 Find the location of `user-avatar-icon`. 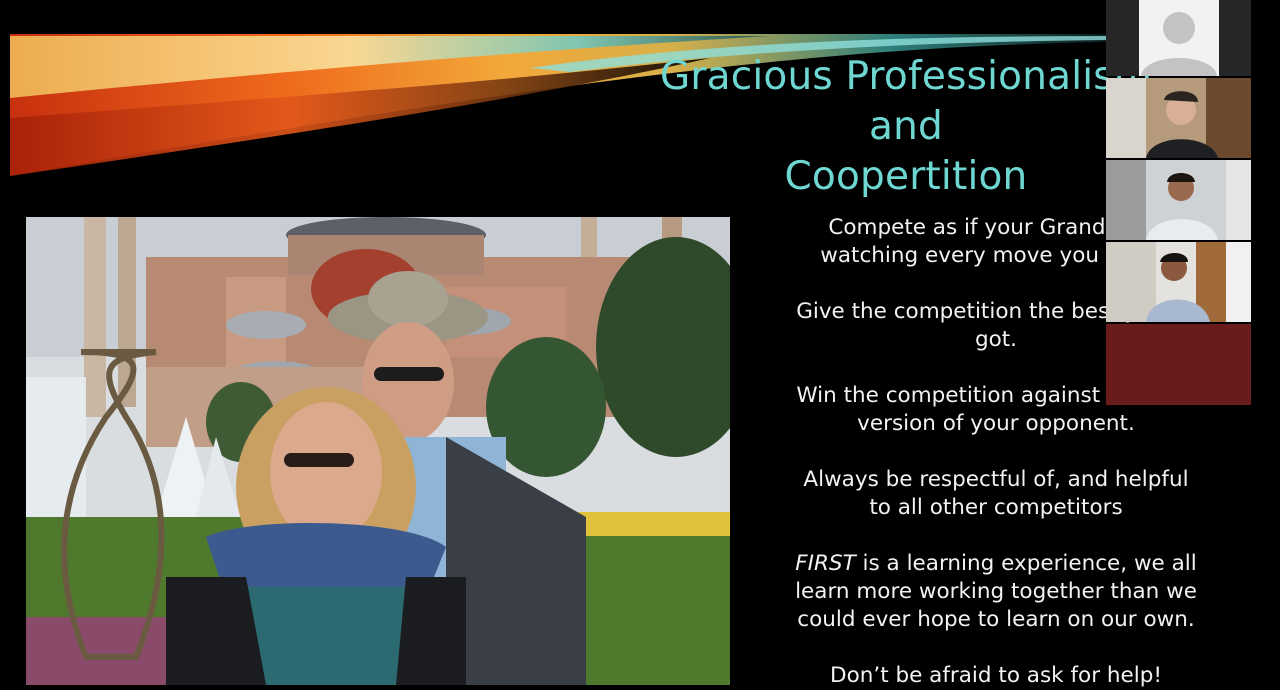

user-avatar-icon is located at coordinates (1178, 38).